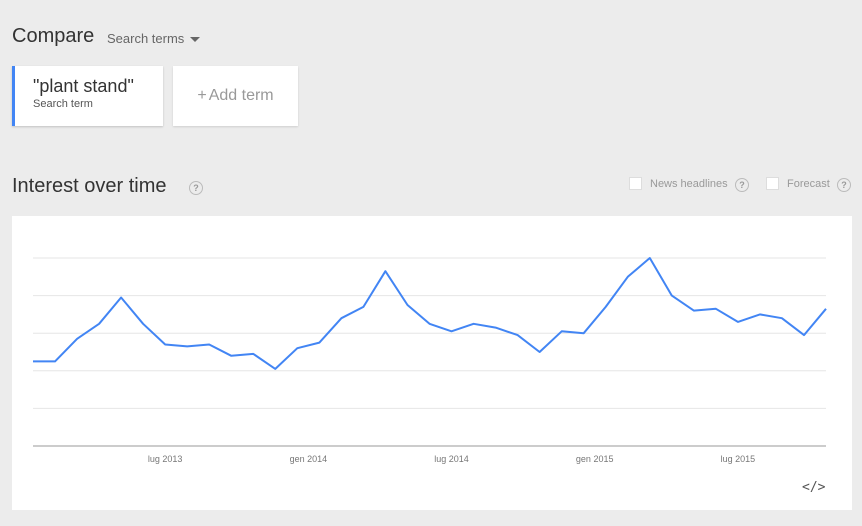 The height and width of the screenshot is (526, 862). Describe the element at coordinates (241, 95) in the screenshot. I see `add-term-label: Add term` at that location.